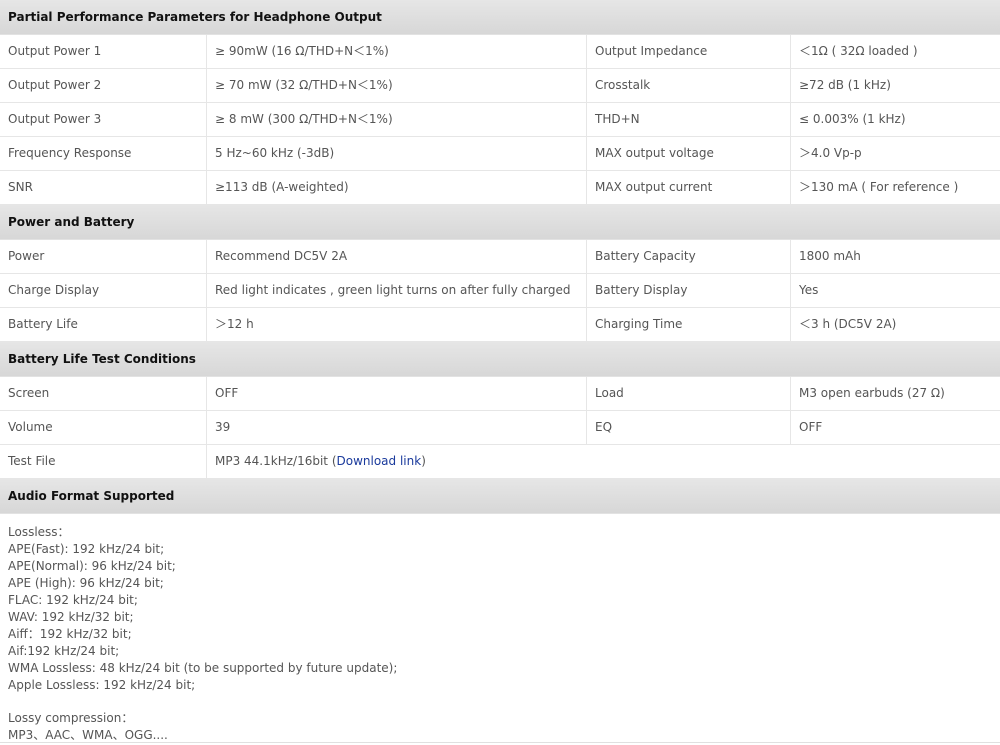  Describe the element at coordinates (103, 51) in the screenshot. I see `param-label: Output Power 1` at that location.